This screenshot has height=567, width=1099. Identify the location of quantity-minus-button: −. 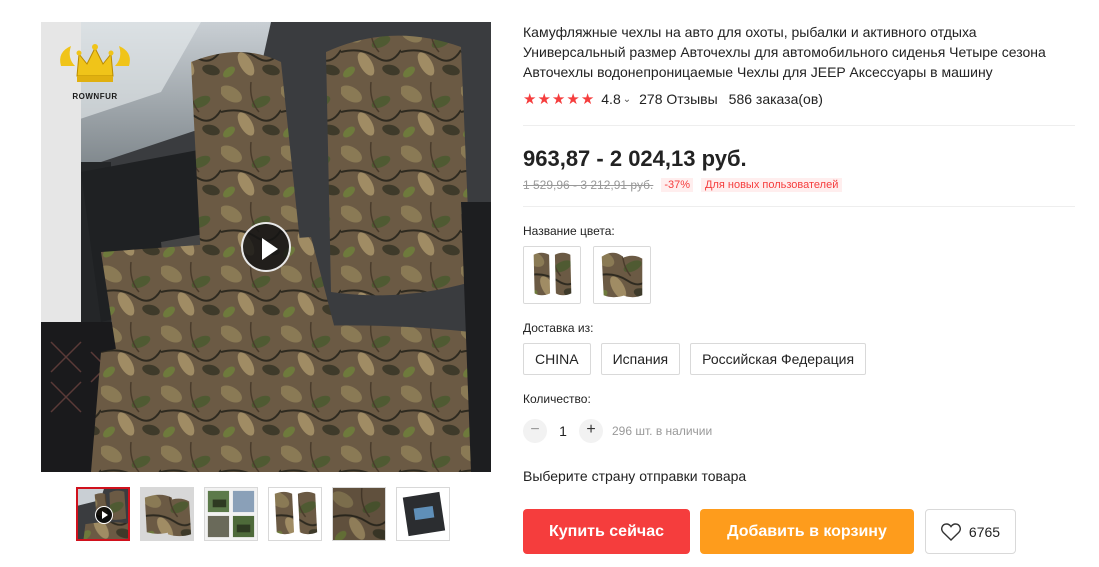
(535, 431).